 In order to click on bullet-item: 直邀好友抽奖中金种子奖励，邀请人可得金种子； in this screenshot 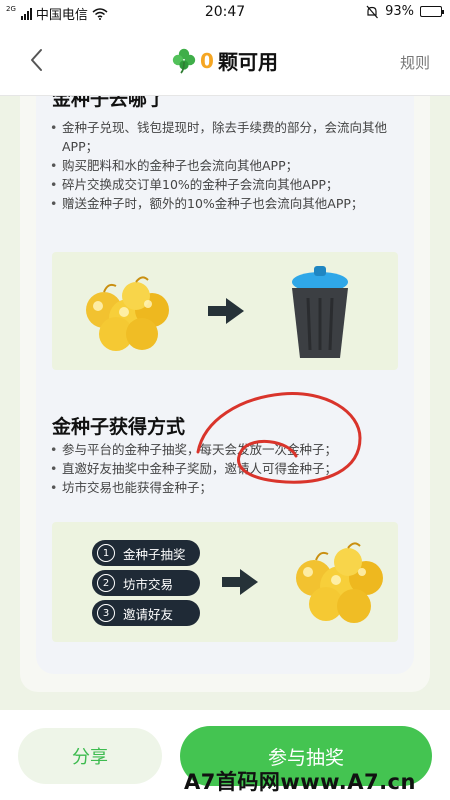, I will do `click(226, 468)`.